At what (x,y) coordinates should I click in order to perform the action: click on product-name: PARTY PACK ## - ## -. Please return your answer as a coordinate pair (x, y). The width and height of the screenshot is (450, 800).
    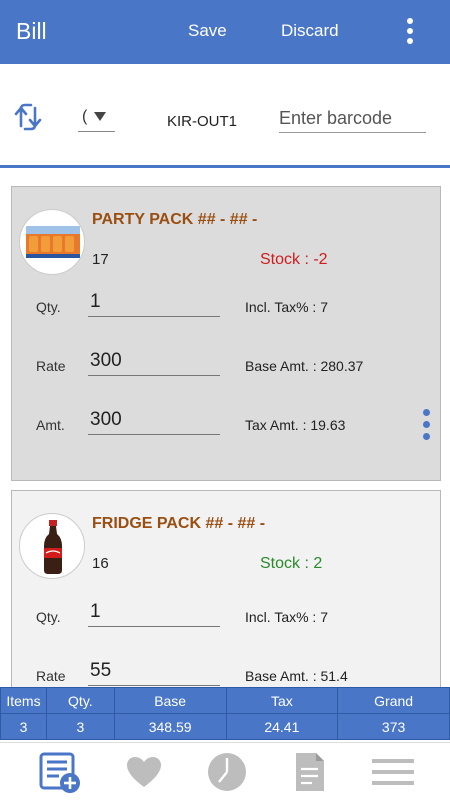
    Looking at the image, I should click on (175, 219).